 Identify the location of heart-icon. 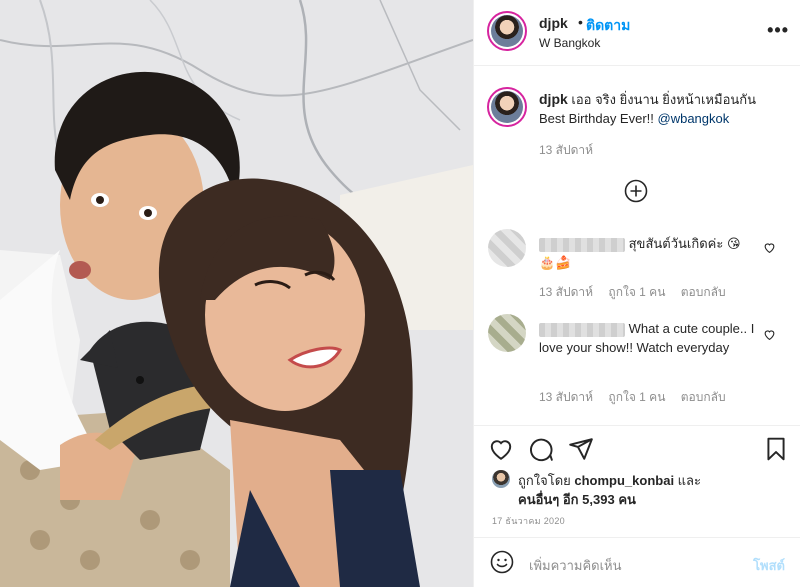
(501, 449).